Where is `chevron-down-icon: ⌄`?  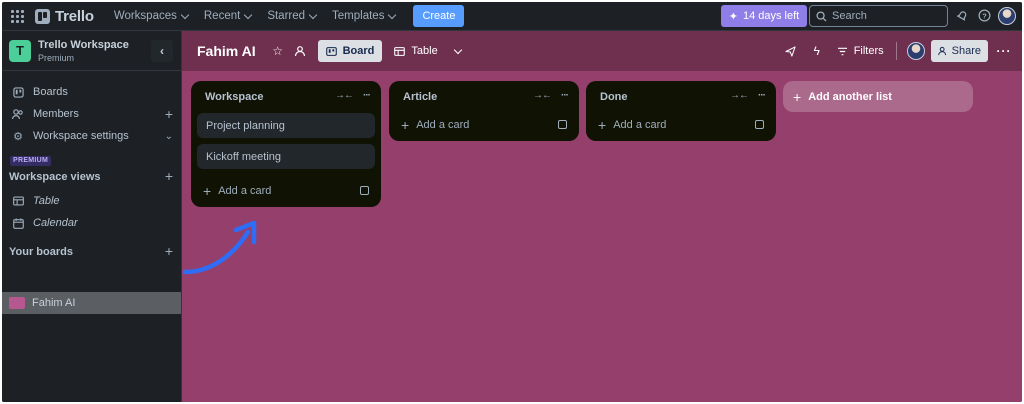
chevron-down-icon: ⌄ is located at coordinates (169, 136).